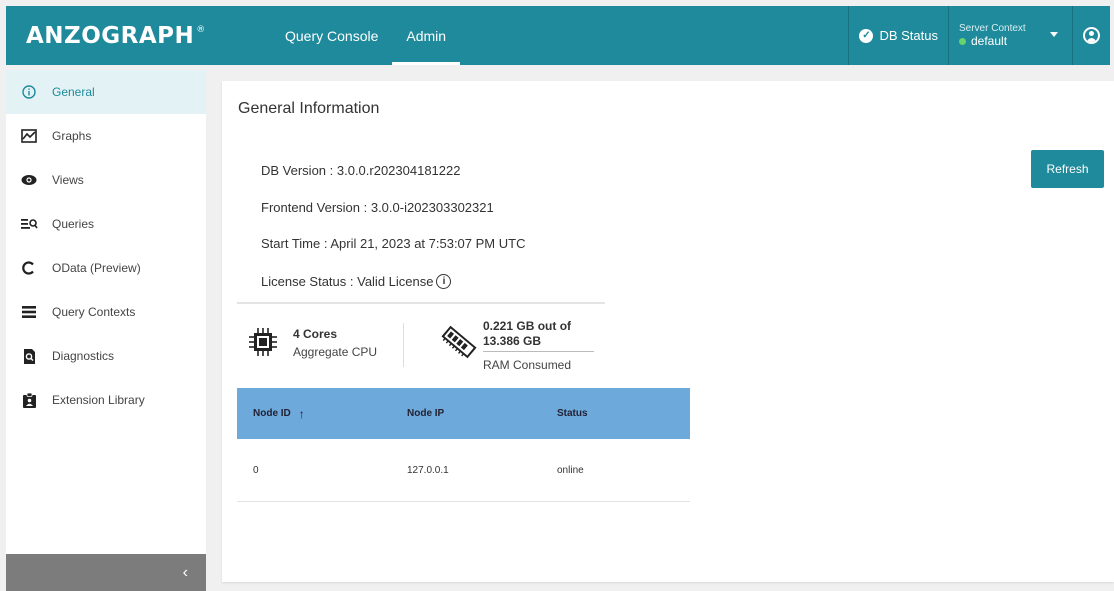 This screenshot has height=591, width=1114. What do you see at coordinates (29, 92) in the screenshot?
I see `info-icon` at bounding box center [29, 92].